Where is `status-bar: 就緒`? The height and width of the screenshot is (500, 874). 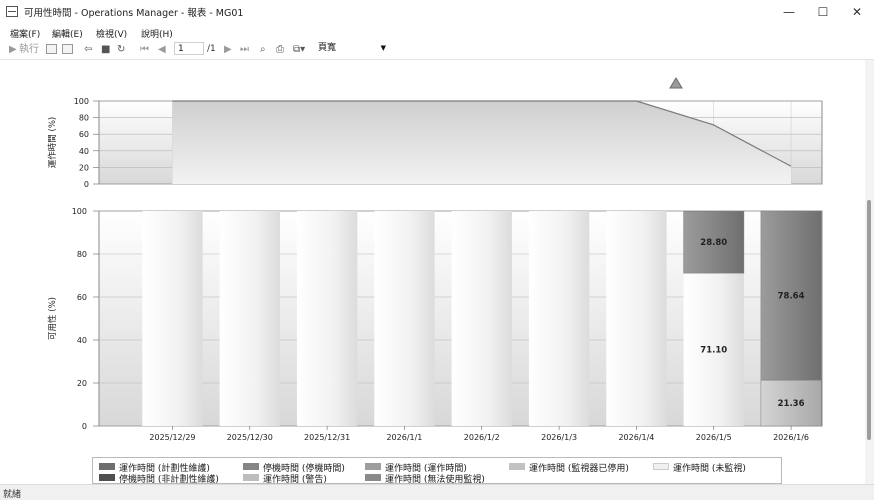 status-bar: 就緒 is located at coordinates (437, 492).